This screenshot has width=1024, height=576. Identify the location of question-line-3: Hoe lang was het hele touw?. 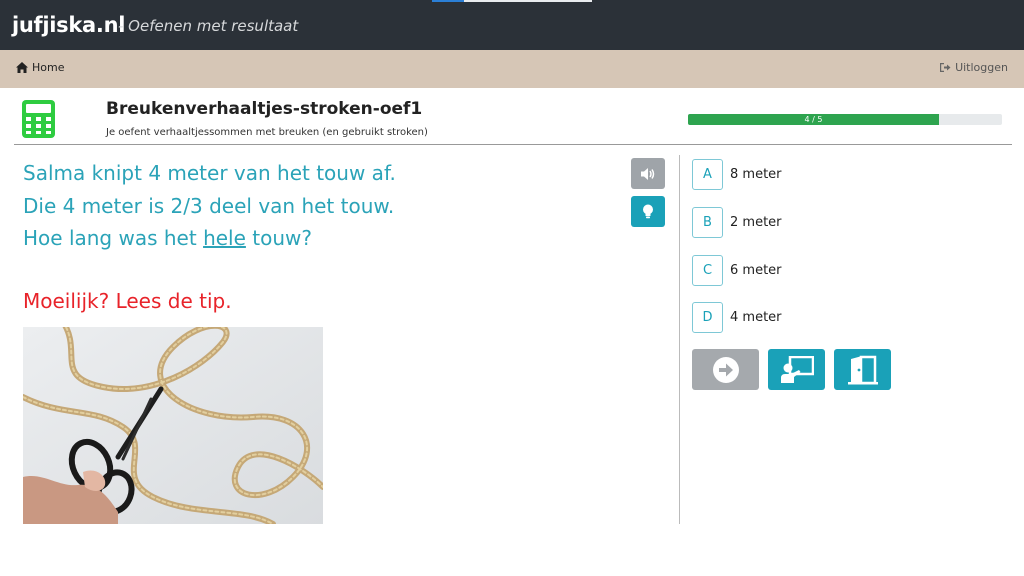
(167, 238).